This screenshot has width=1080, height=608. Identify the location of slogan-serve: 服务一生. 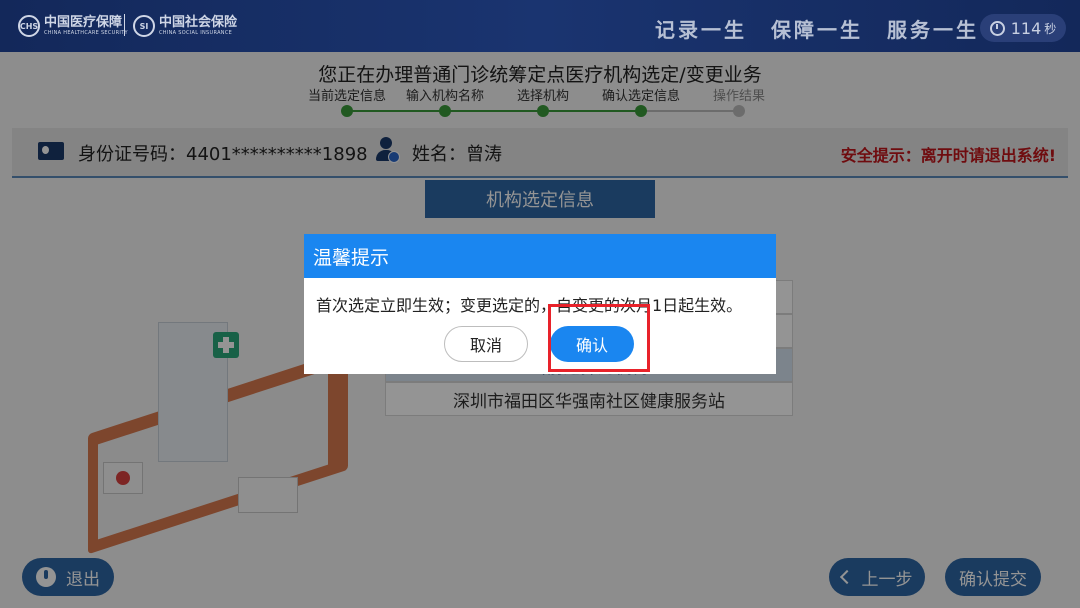
(933, 30).